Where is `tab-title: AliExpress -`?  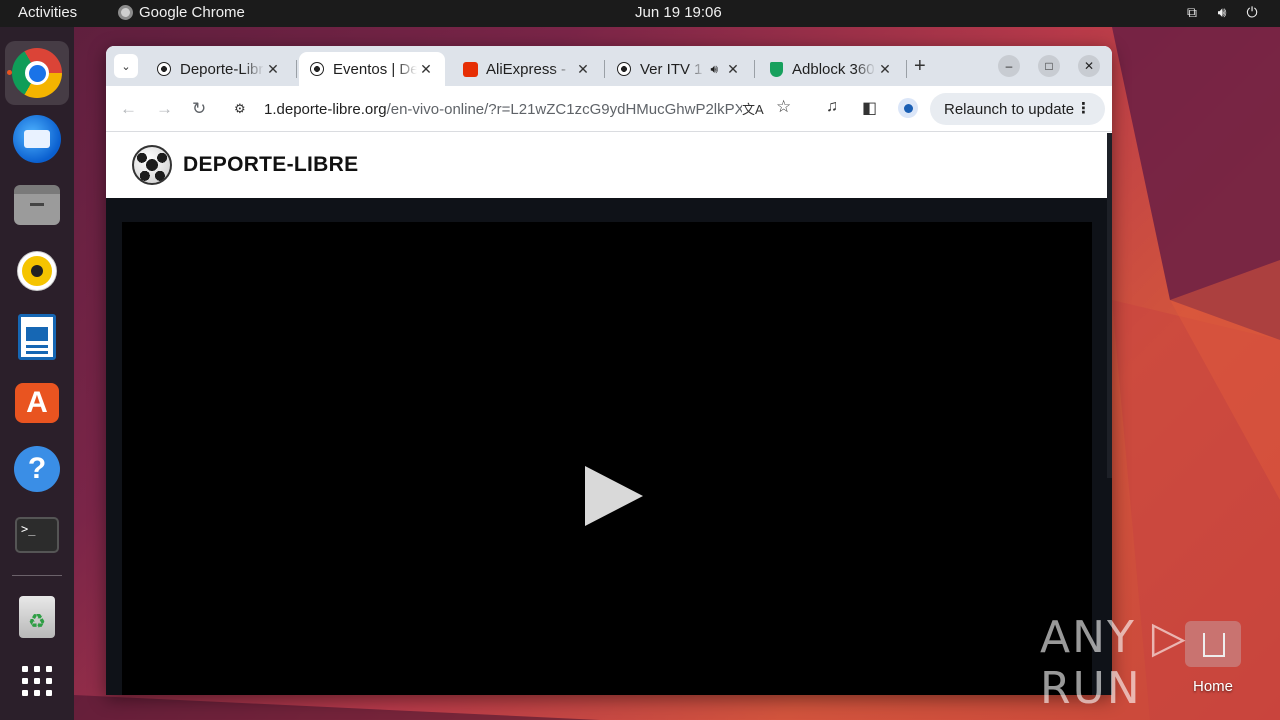 tab-title: AliExpress - is located at coordinates (526, 69).